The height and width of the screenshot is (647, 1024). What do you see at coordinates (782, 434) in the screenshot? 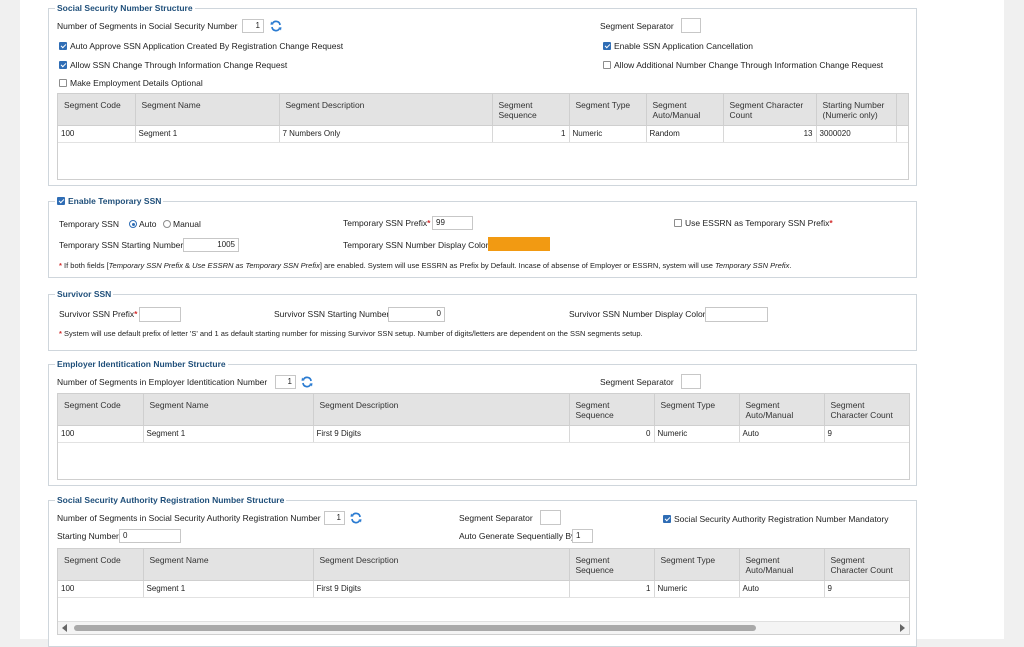
I see `table-cell: Auto` at bounding box center [782, 434].